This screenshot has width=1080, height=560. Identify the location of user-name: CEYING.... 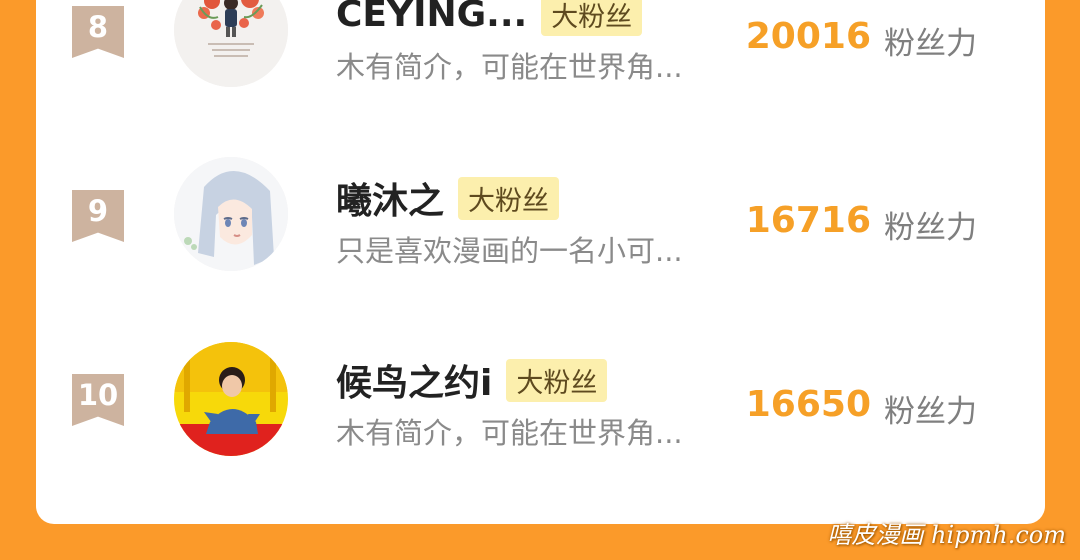
(431, 17).